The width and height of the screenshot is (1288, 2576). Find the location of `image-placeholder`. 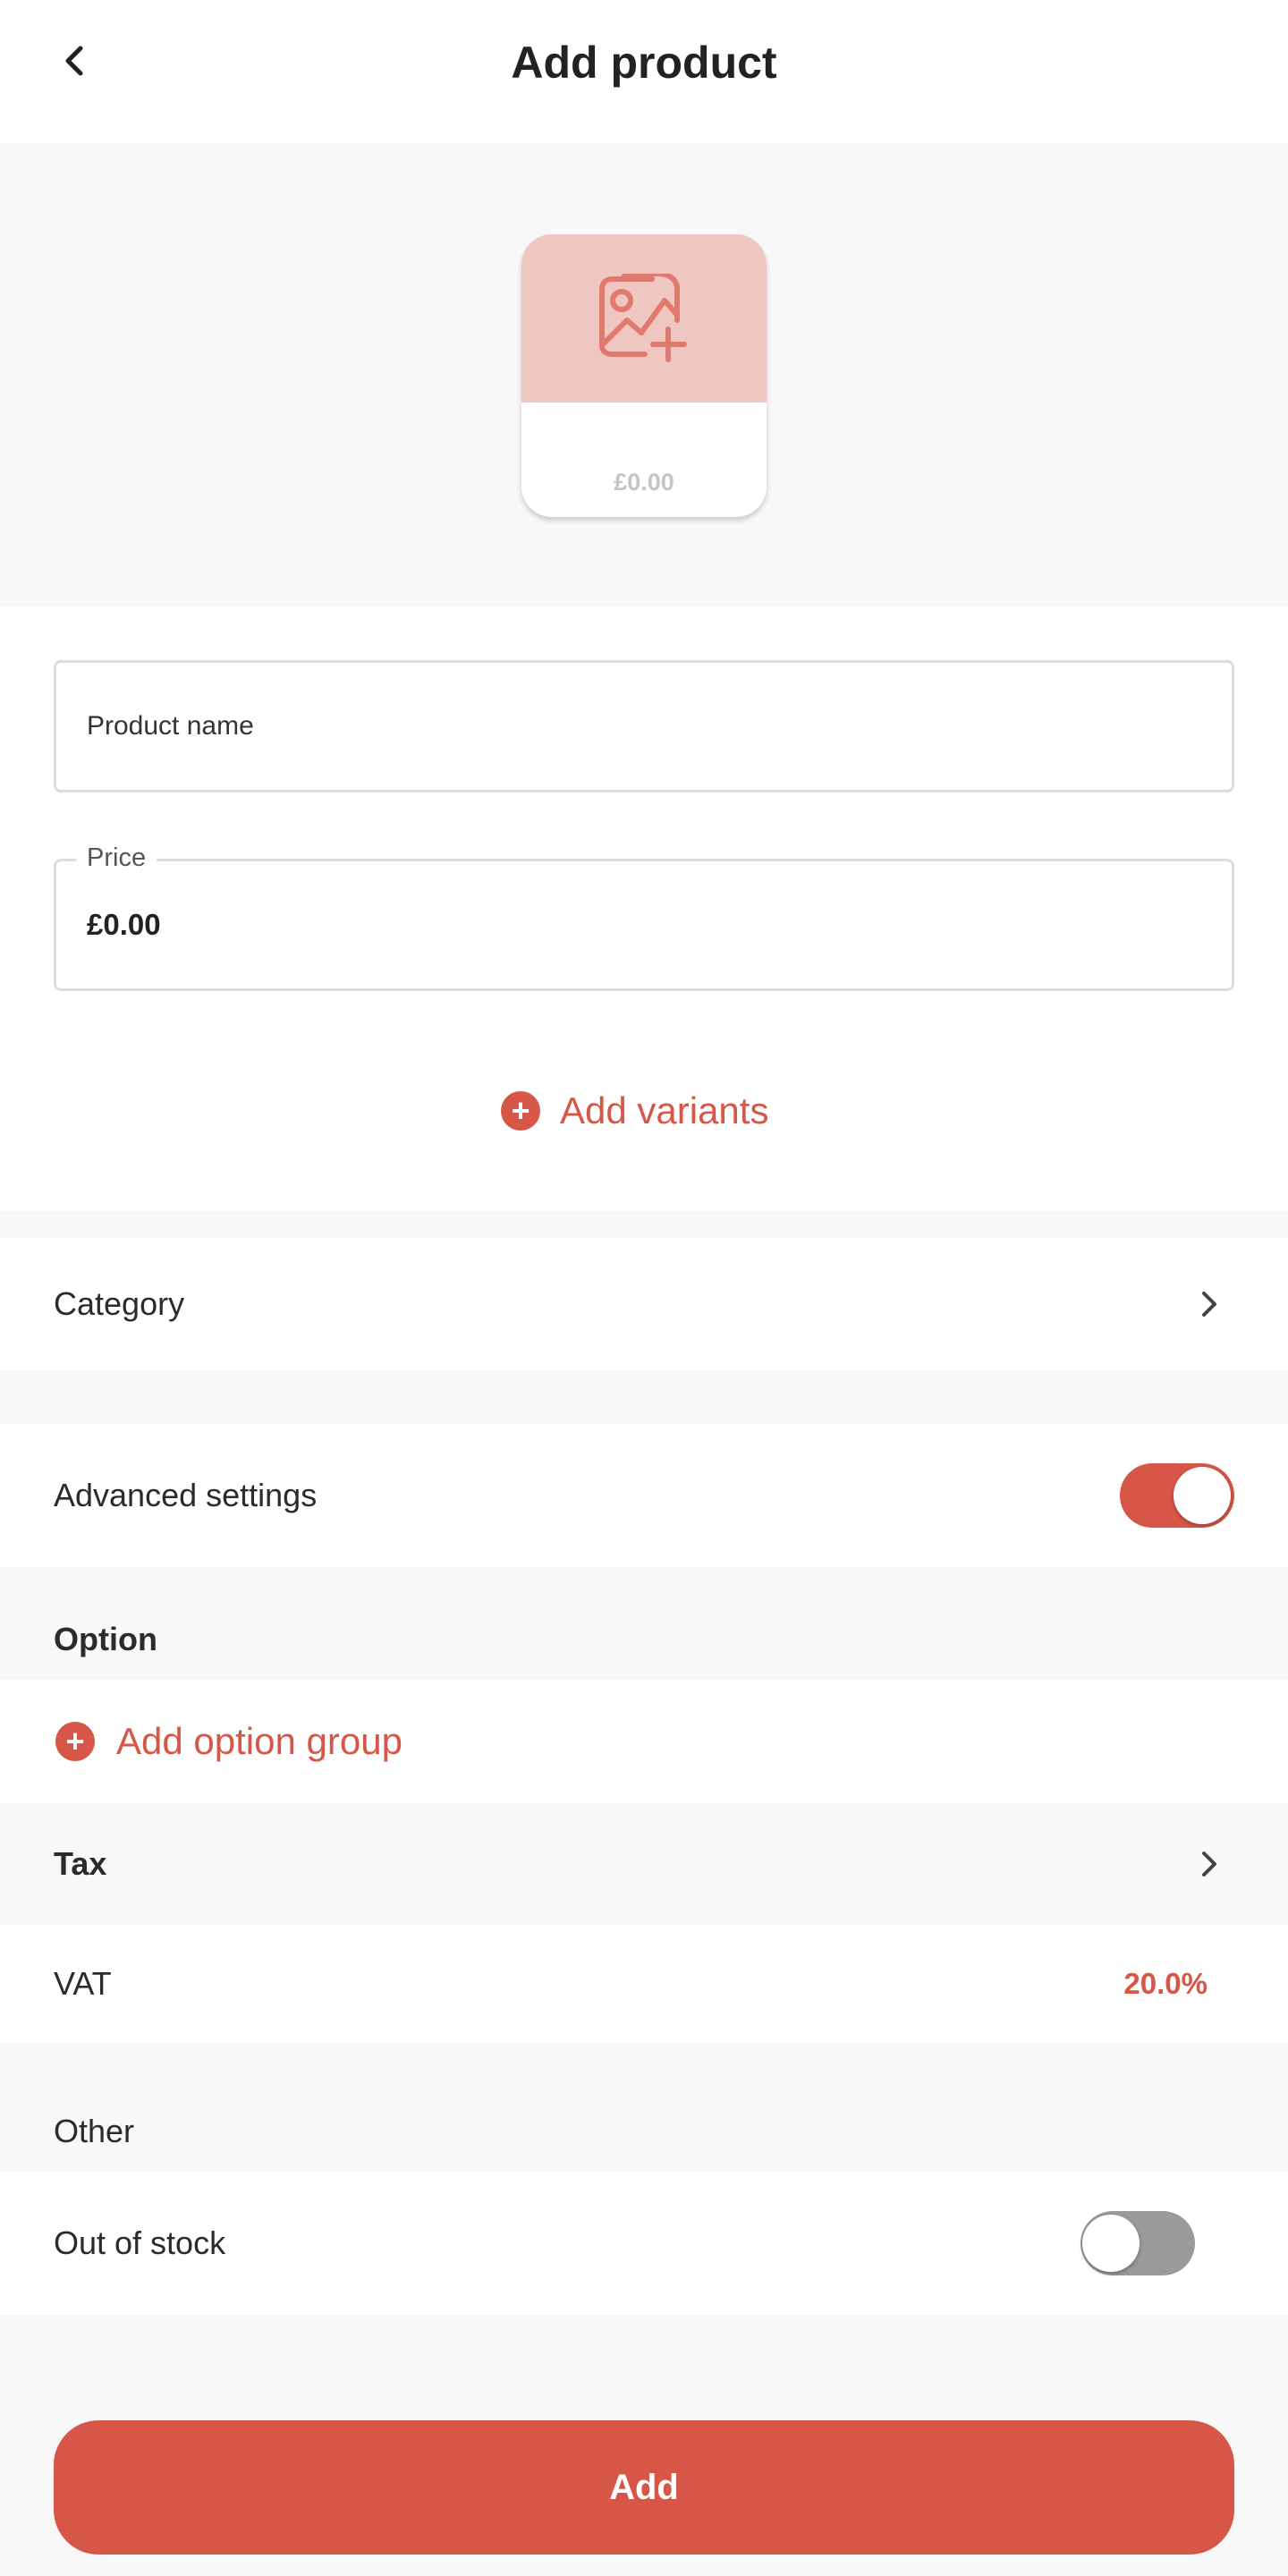

image-placeholder is located at coordinates (644, 318).